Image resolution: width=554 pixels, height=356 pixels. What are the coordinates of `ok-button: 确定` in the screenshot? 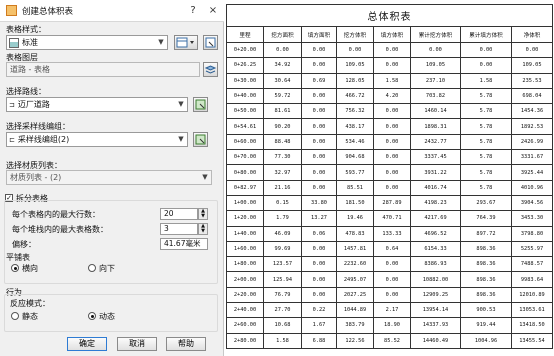 It's located at (87, 344).